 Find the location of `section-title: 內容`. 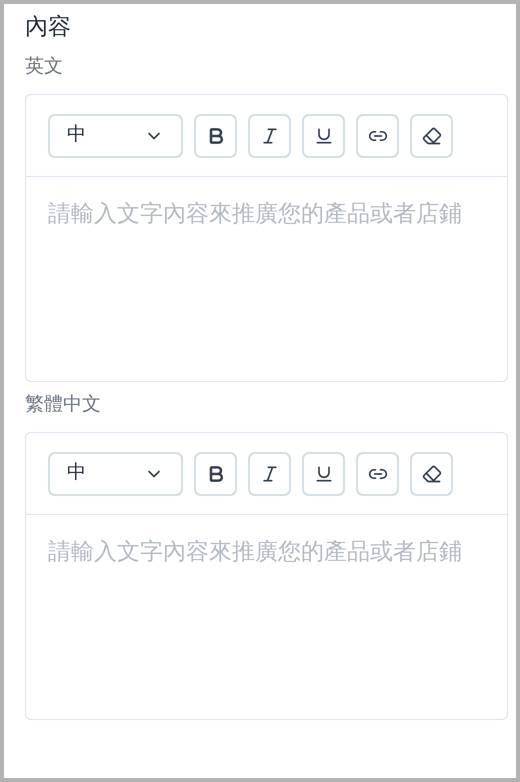

section-title: 內容 is located at coordinates (48, 26).